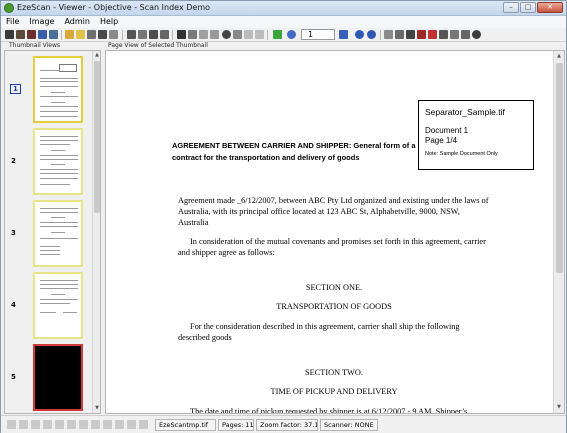  I want to click on fit-width-icon, so click(388, 34).